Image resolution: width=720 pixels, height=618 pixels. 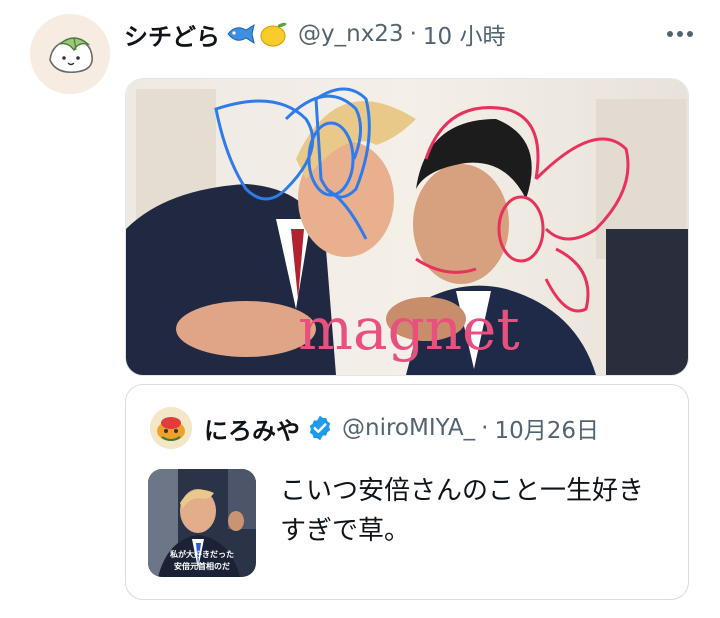 What do you see at coordinates (172, 34) in the screenshot?
I see `display-name: シチどら` at bounding box center [172, 34].